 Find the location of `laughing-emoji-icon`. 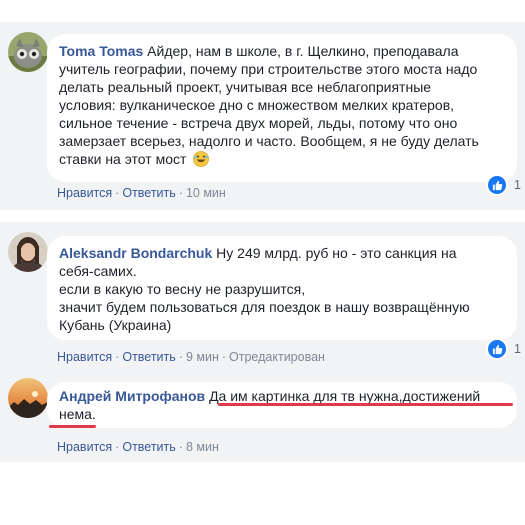

laughing-emoji-icon is located at coordinates (201, 161).